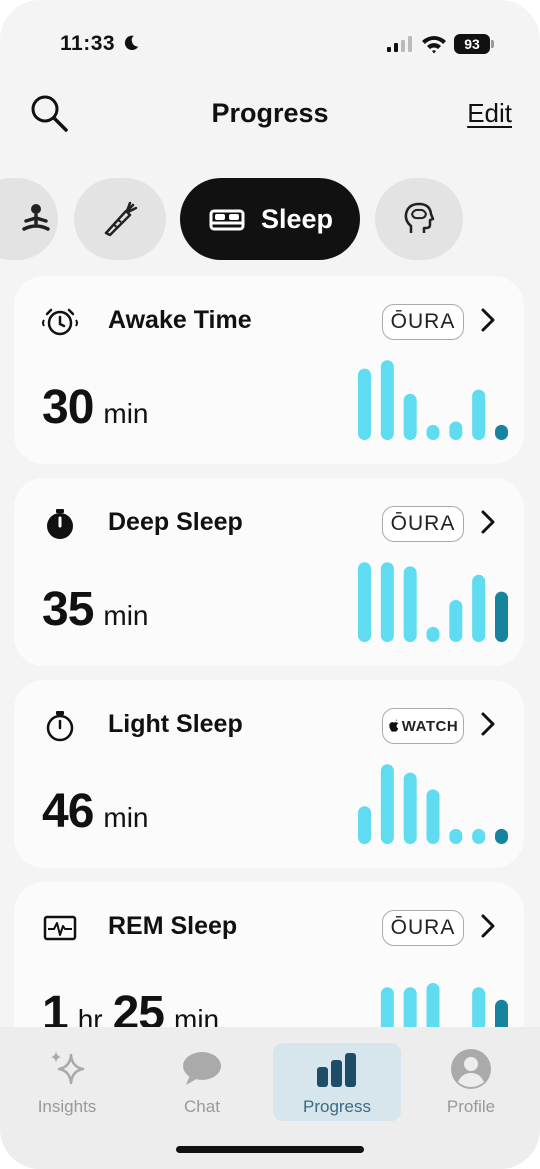 Image resolution: width=540 pixels, height=1169 pixels. What do you see at coordinates (227, 220) in the screenshot?
I see `bed-icon` at bounding box center [227, 220].